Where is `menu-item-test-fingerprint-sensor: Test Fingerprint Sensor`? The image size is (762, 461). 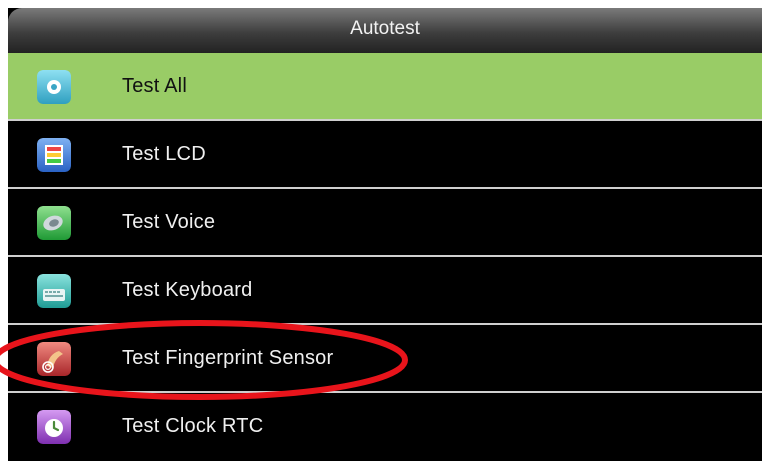
menu-item-test-fingerprint-sensor: Test Fingerprint Sensor is located at coordinates (385, 359).